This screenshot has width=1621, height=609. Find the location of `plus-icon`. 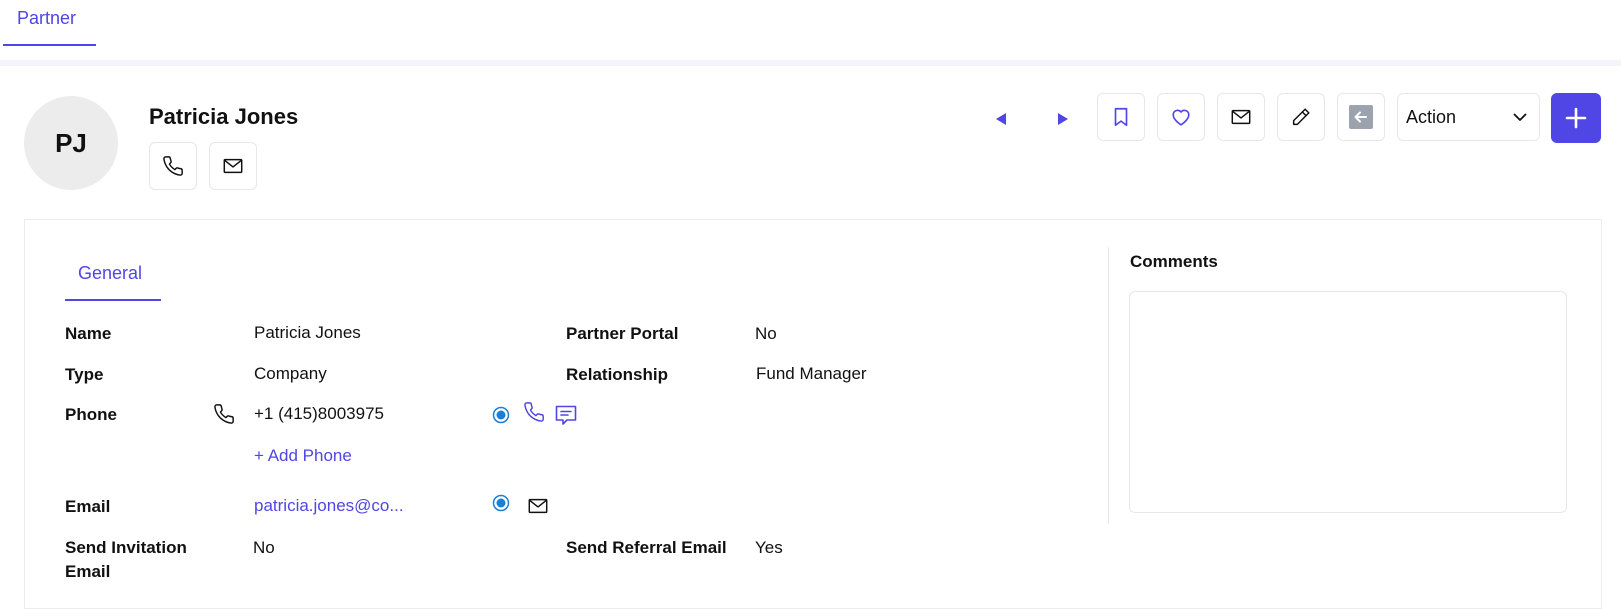

plus-icon is located at coordinates (1576, 118).